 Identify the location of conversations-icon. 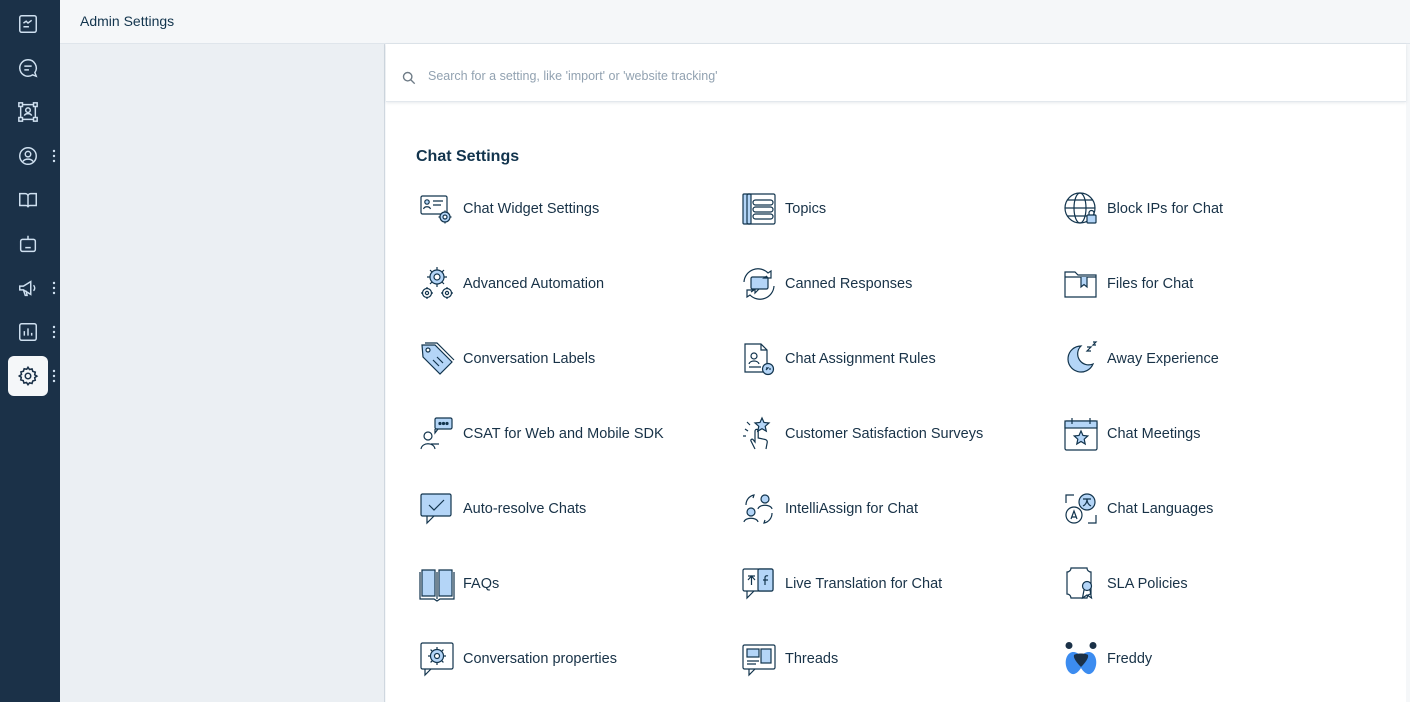
(28, 68).